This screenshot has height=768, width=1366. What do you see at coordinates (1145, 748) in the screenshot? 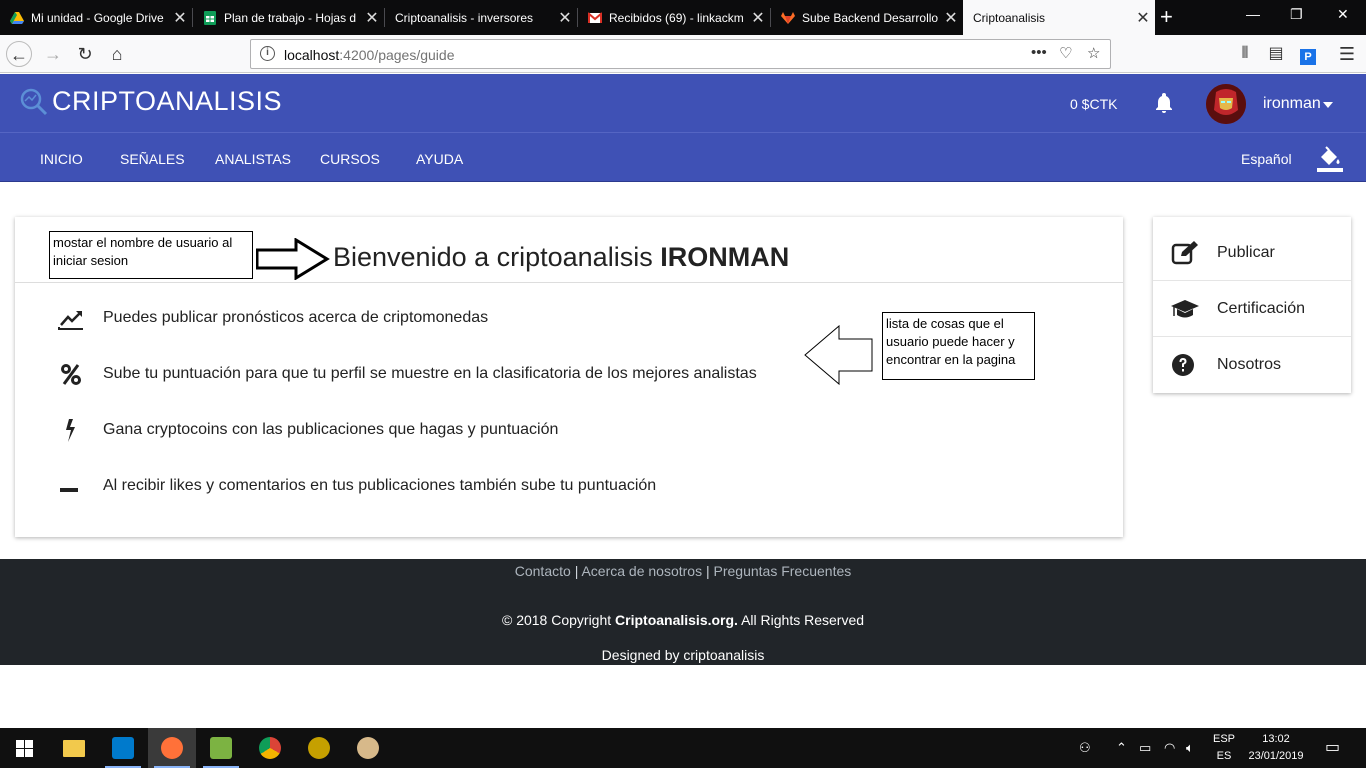
I see `battery-icon: ▭` at bounding box center [1145, 748].